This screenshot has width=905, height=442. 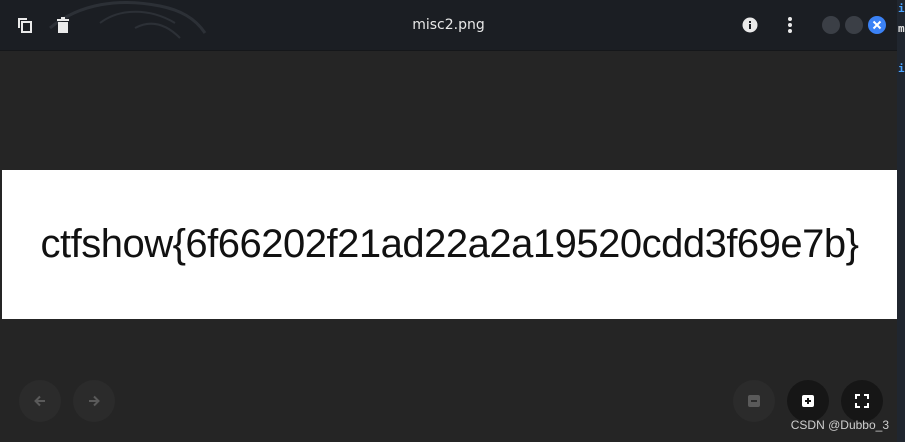 I want to click on previous-image-button, so click(x=40, y=401).